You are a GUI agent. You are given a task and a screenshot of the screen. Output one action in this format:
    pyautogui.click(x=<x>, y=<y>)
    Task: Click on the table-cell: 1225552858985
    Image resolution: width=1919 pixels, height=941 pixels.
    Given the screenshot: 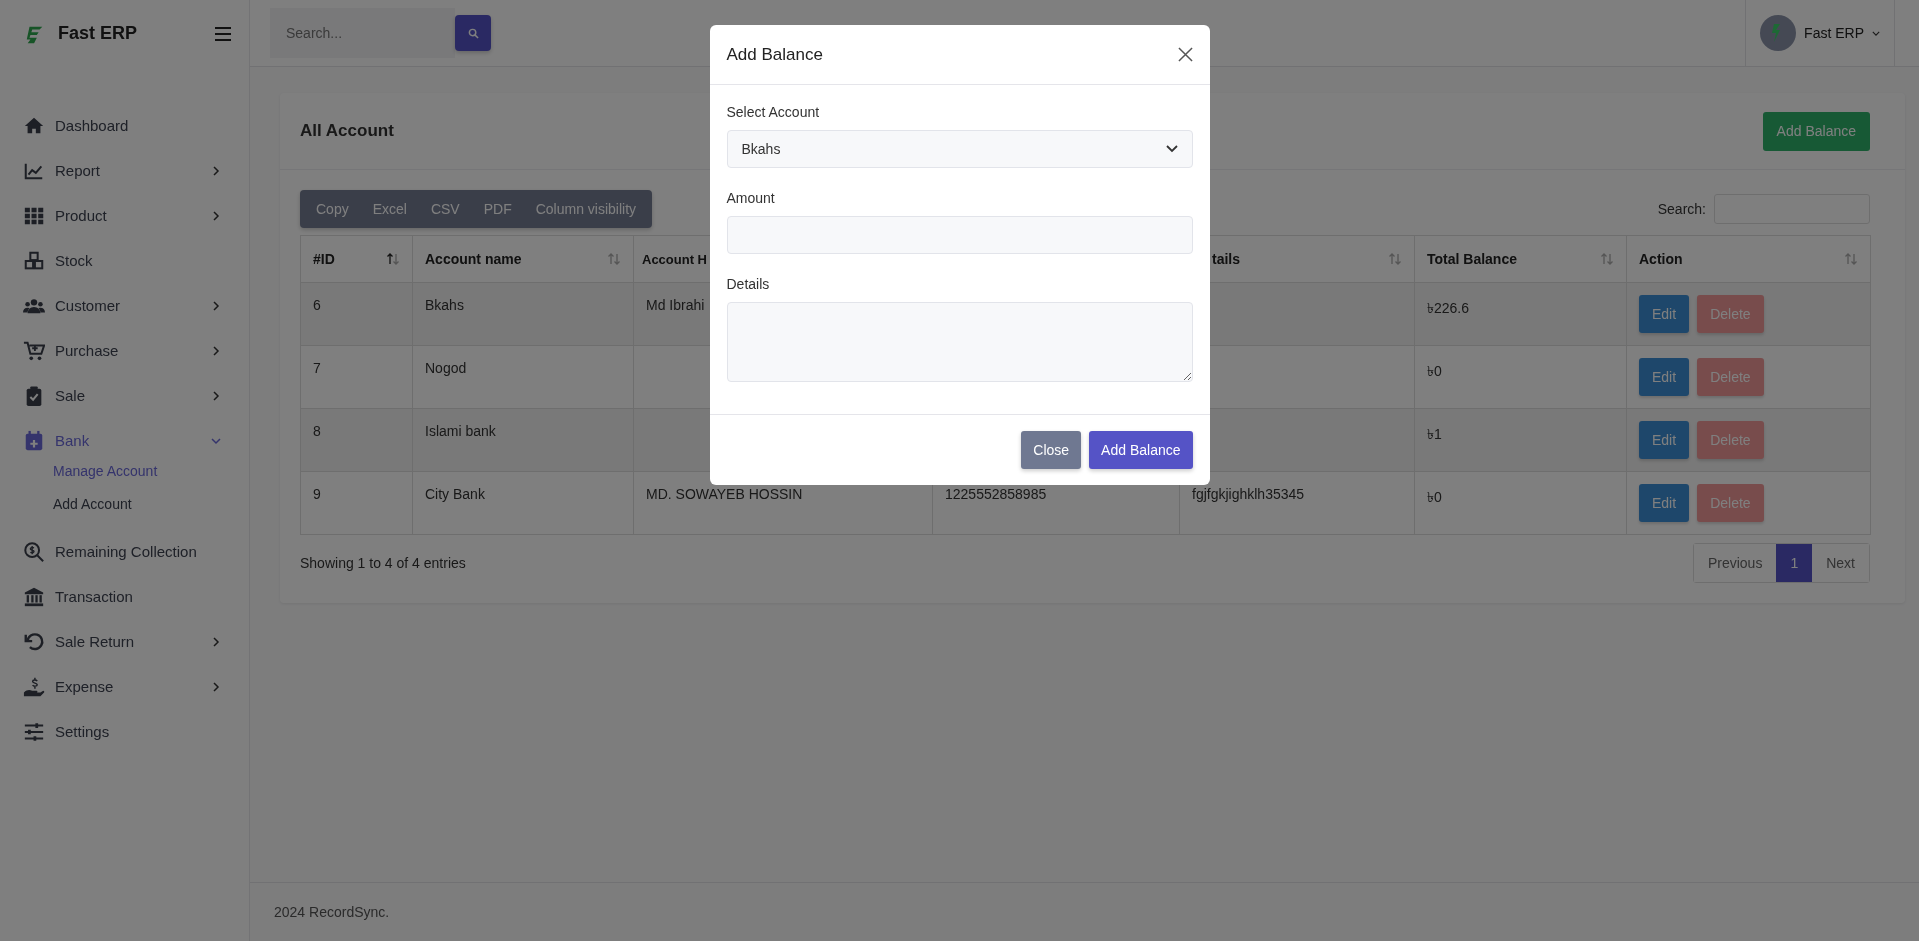 What is the action you would take?
    pyautogui.click(x=996, y=494)
    